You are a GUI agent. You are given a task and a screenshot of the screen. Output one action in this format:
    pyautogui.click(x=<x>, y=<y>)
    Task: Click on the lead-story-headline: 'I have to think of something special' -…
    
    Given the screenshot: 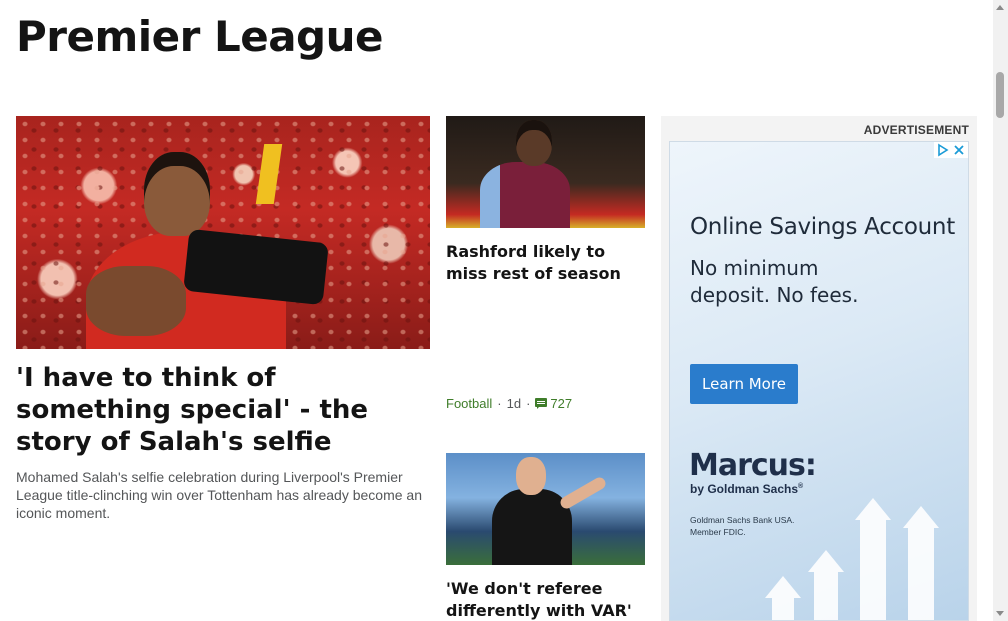 What is the action you would take?
    pyautogui.click(x=223, y=410)
    